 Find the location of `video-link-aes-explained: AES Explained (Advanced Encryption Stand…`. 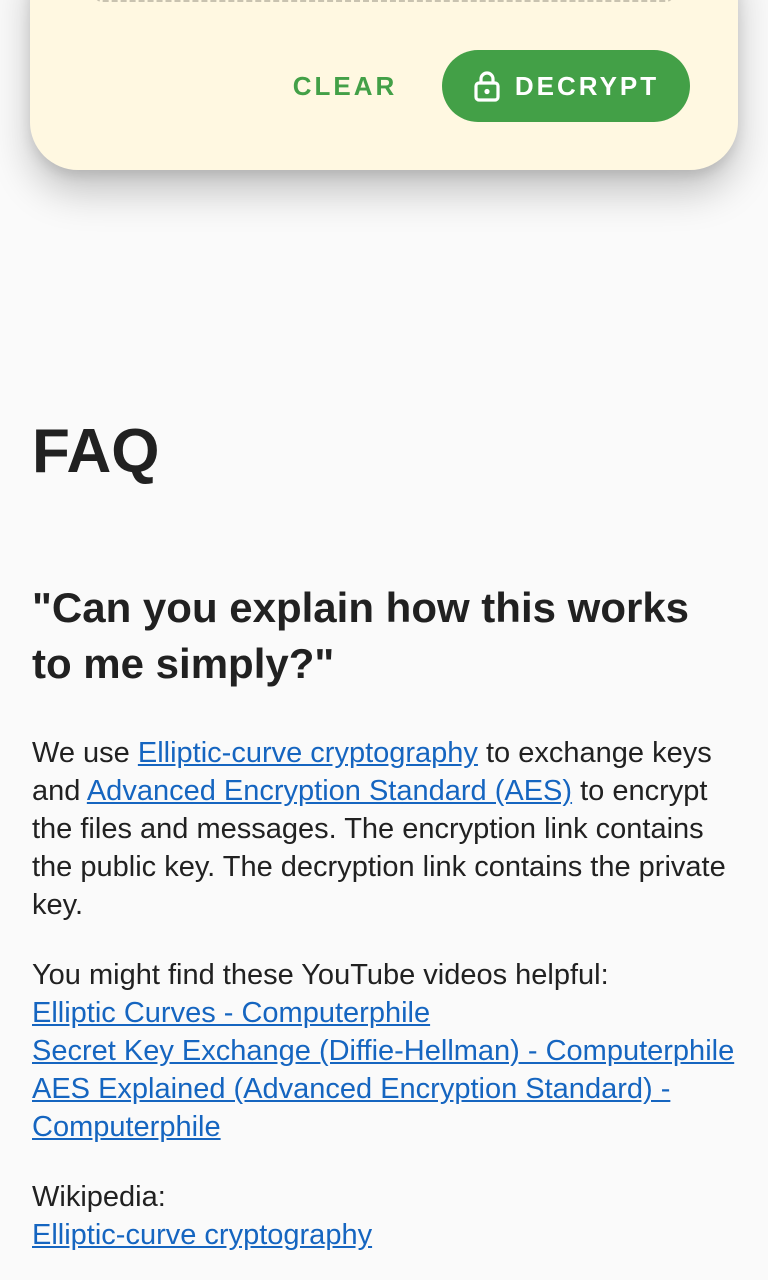

video-link-aes-explained: AES Explained (Advanced Encryption Stand… is located at coordinates (384, 1108).